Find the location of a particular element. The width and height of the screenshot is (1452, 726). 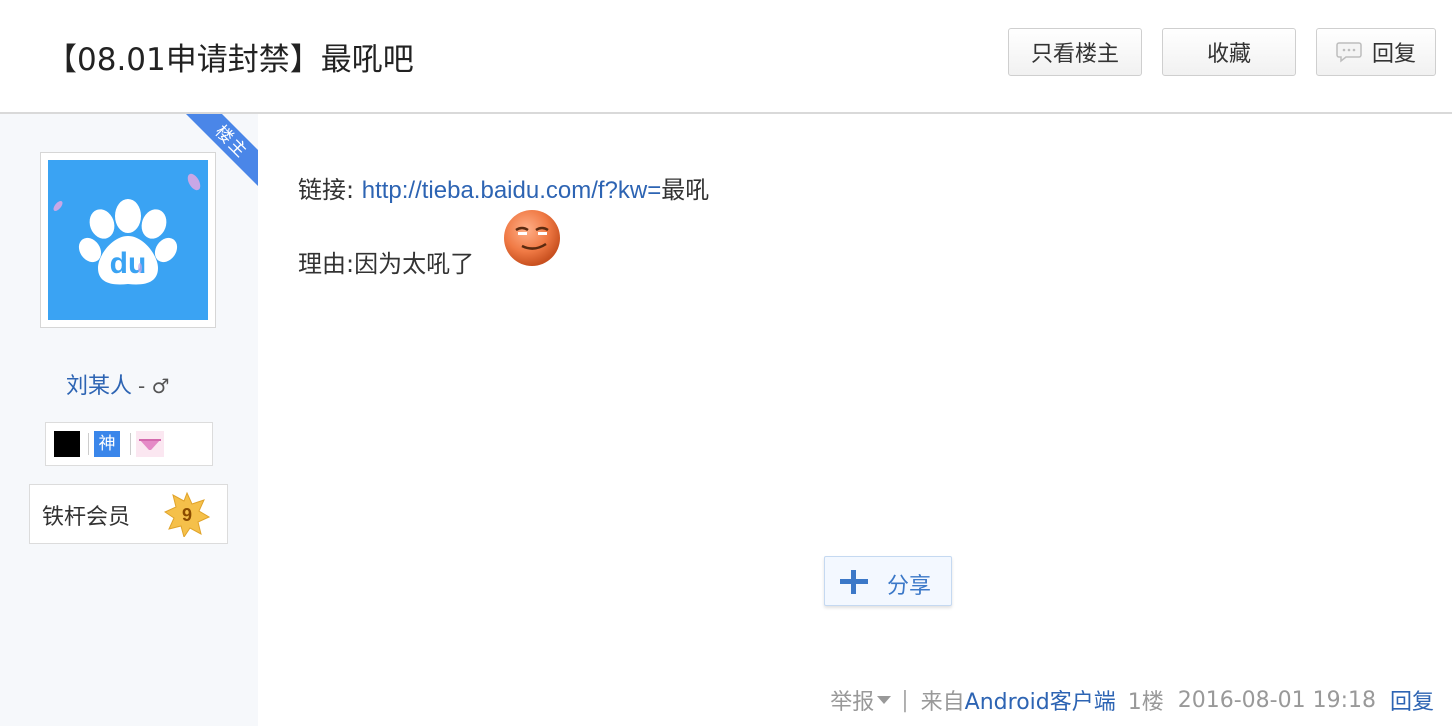

link-prefix: 链接: is located at coordinates (330, 190).